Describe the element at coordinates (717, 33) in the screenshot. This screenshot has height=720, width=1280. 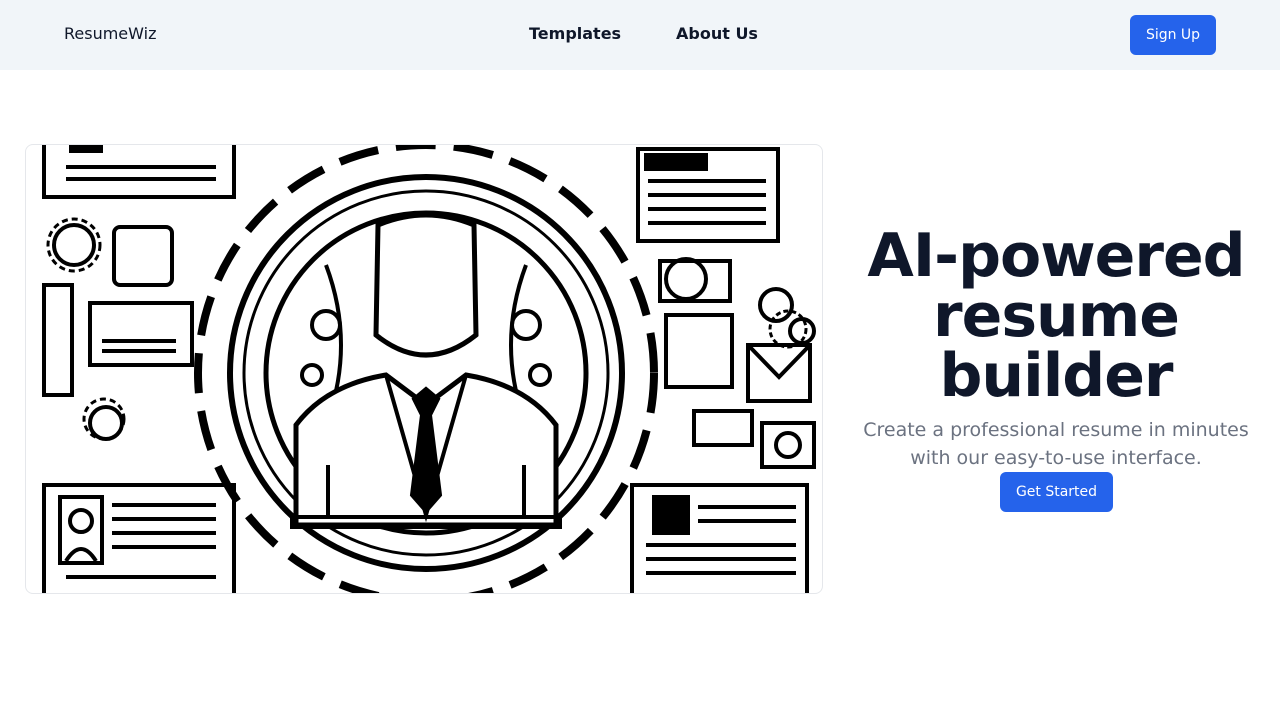
I see `nav-about-link: About Us` at that location.